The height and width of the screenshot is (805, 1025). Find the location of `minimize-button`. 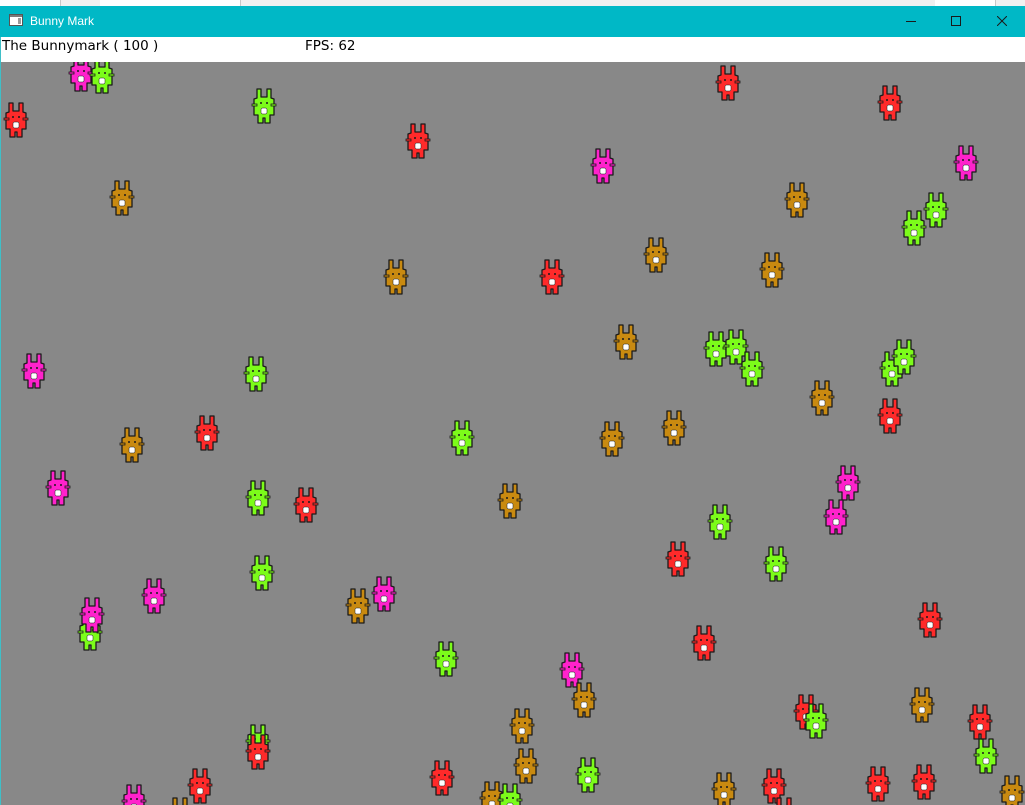

minimize-button is located at coordinates (911, 21).